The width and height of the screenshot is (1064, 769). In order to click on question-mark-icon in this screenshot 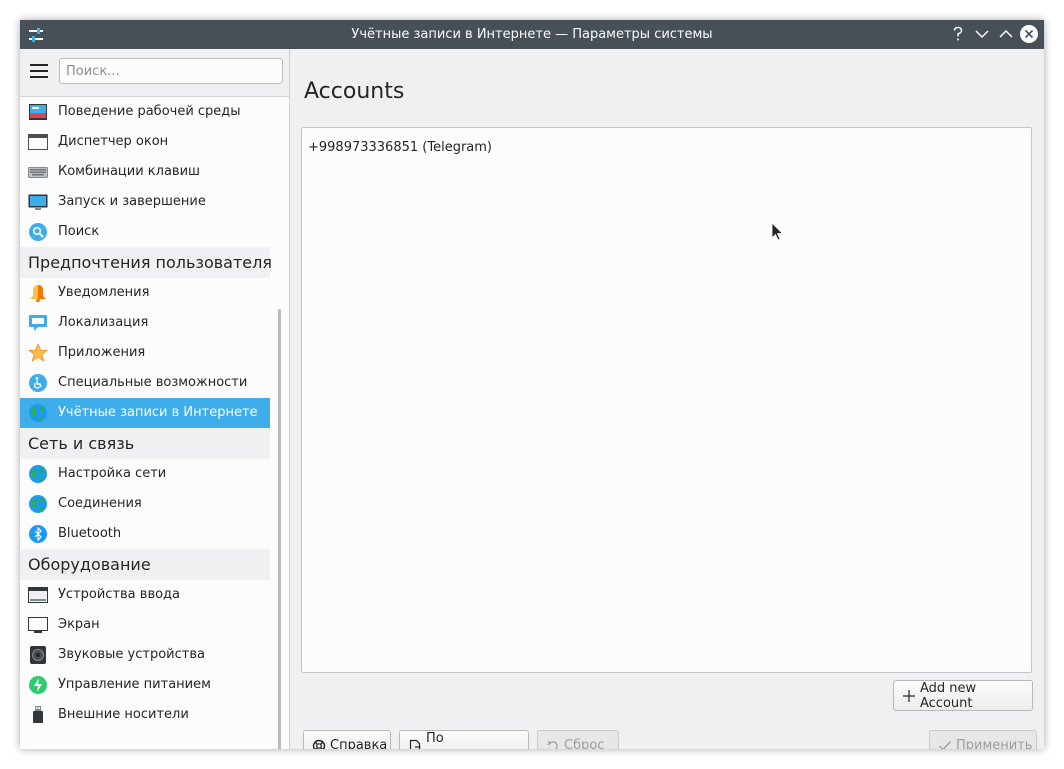, I will do `click(958, 33)`.